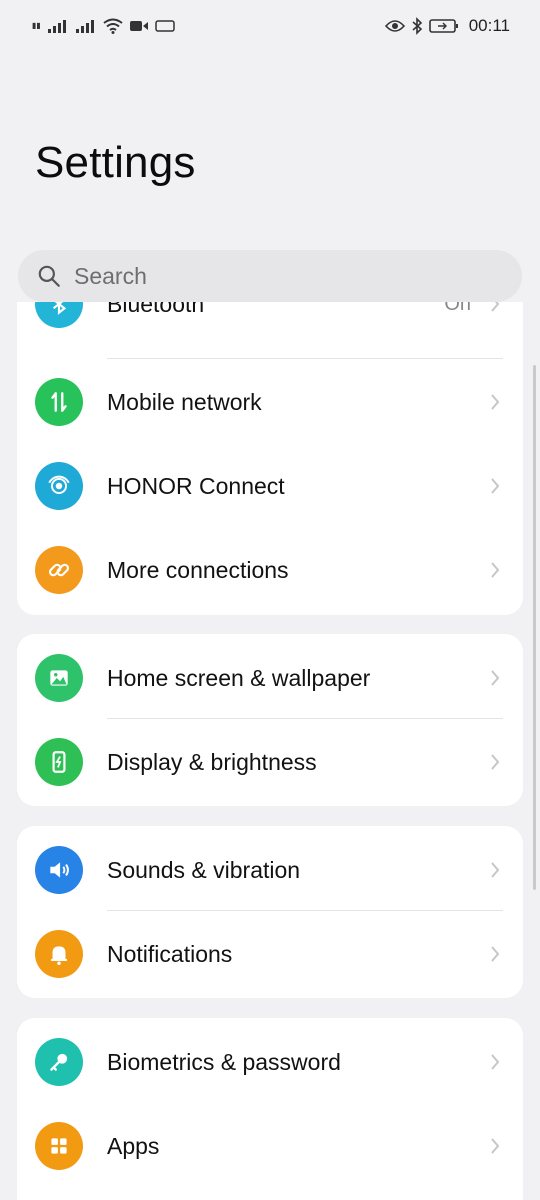 The width and height of the screenshot is (540, 1200). I want to click on wifi-icon, so click(113, 26).